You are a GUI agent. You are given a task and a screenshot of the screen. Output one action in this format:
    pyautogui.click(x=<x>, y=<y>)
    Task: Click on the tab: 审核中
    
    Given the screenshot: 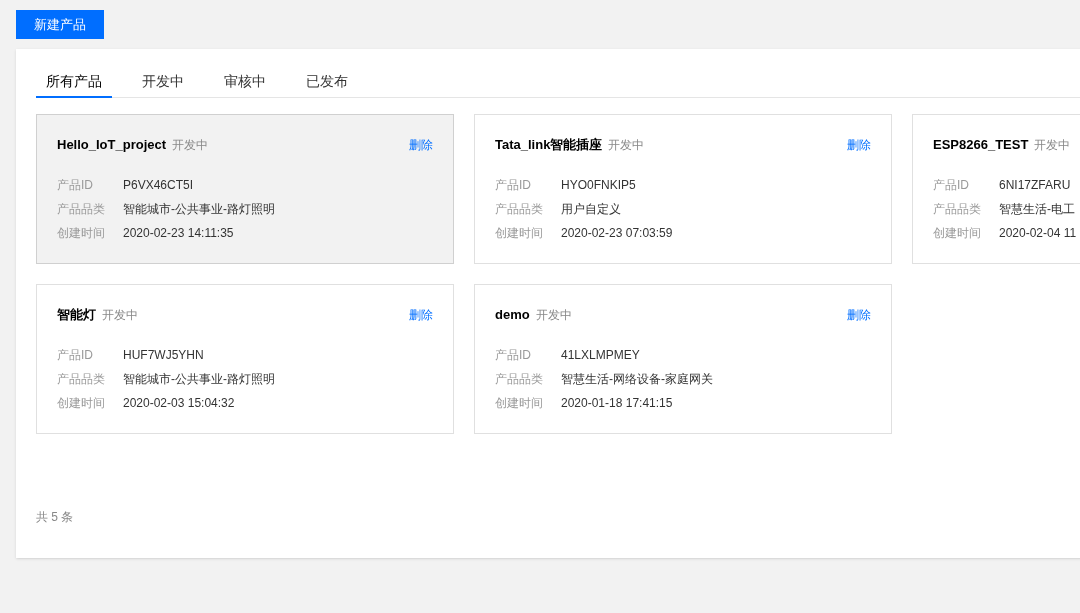 What is the action you would take?
    pyautogui.click(x=245, y=82)
    